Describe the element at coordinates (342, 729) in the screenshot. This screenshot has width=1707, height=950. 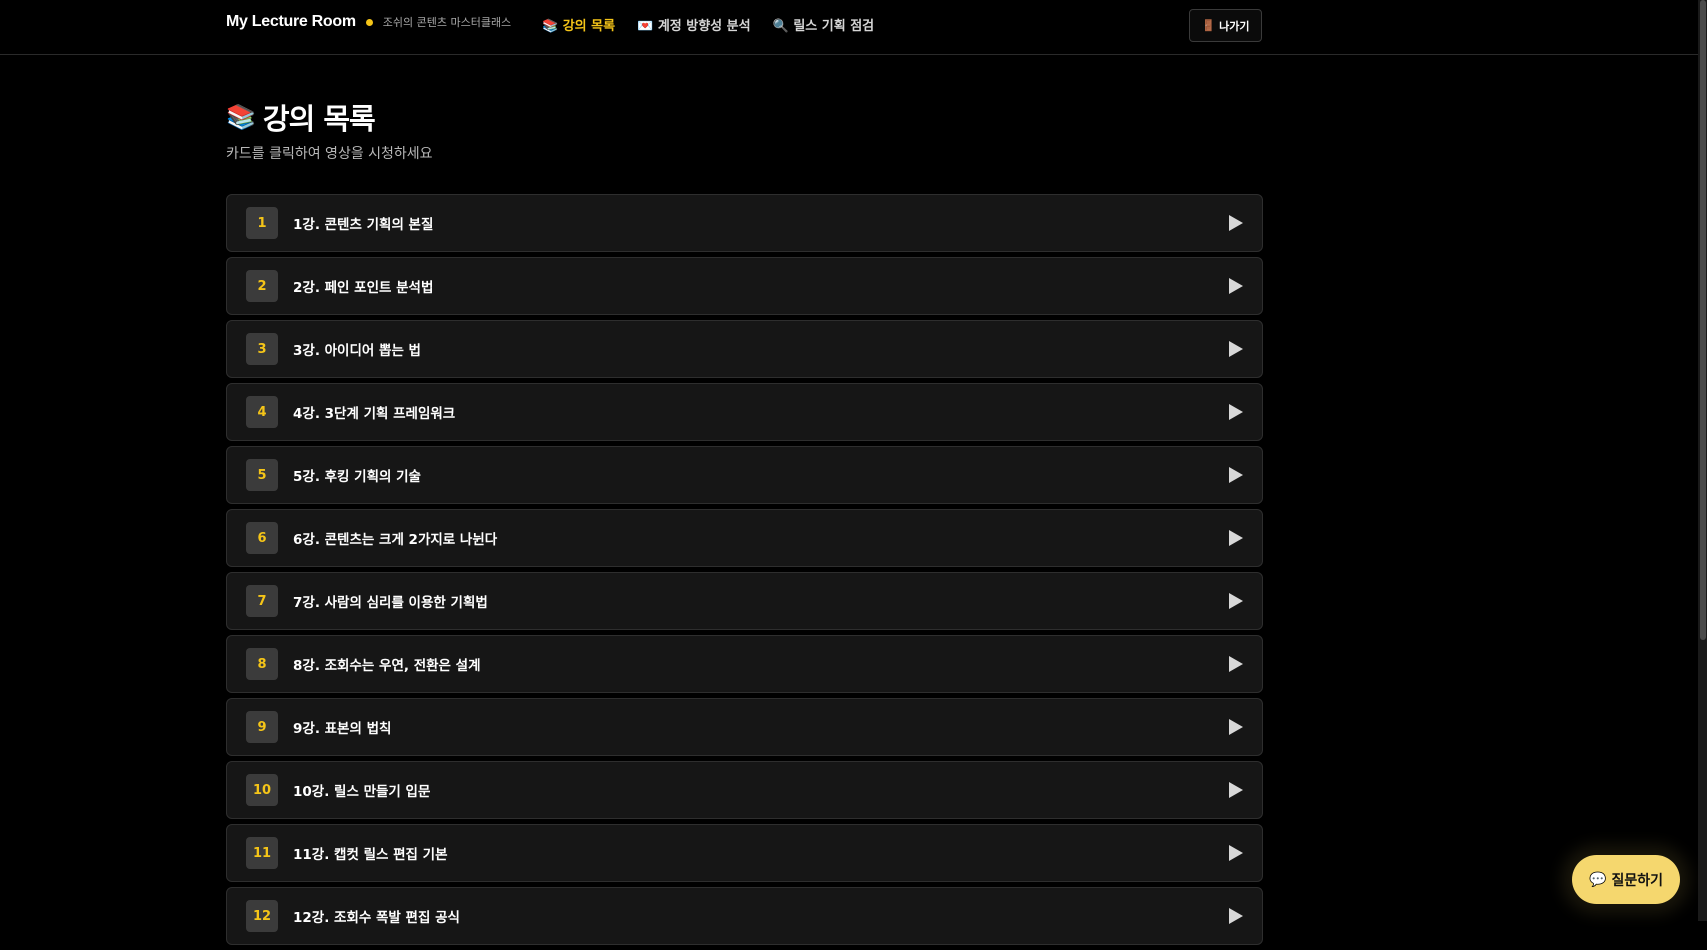
I see `lecture-title: 9강. 표본의 법칙` at that location.